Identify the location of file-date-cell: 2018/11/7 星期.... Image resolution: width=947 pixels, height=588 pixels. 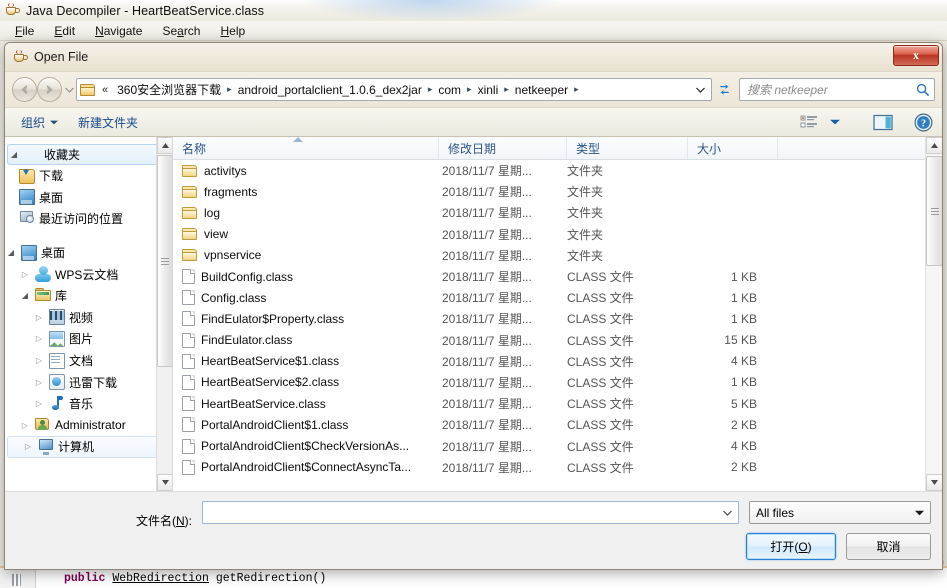
(487, 319).